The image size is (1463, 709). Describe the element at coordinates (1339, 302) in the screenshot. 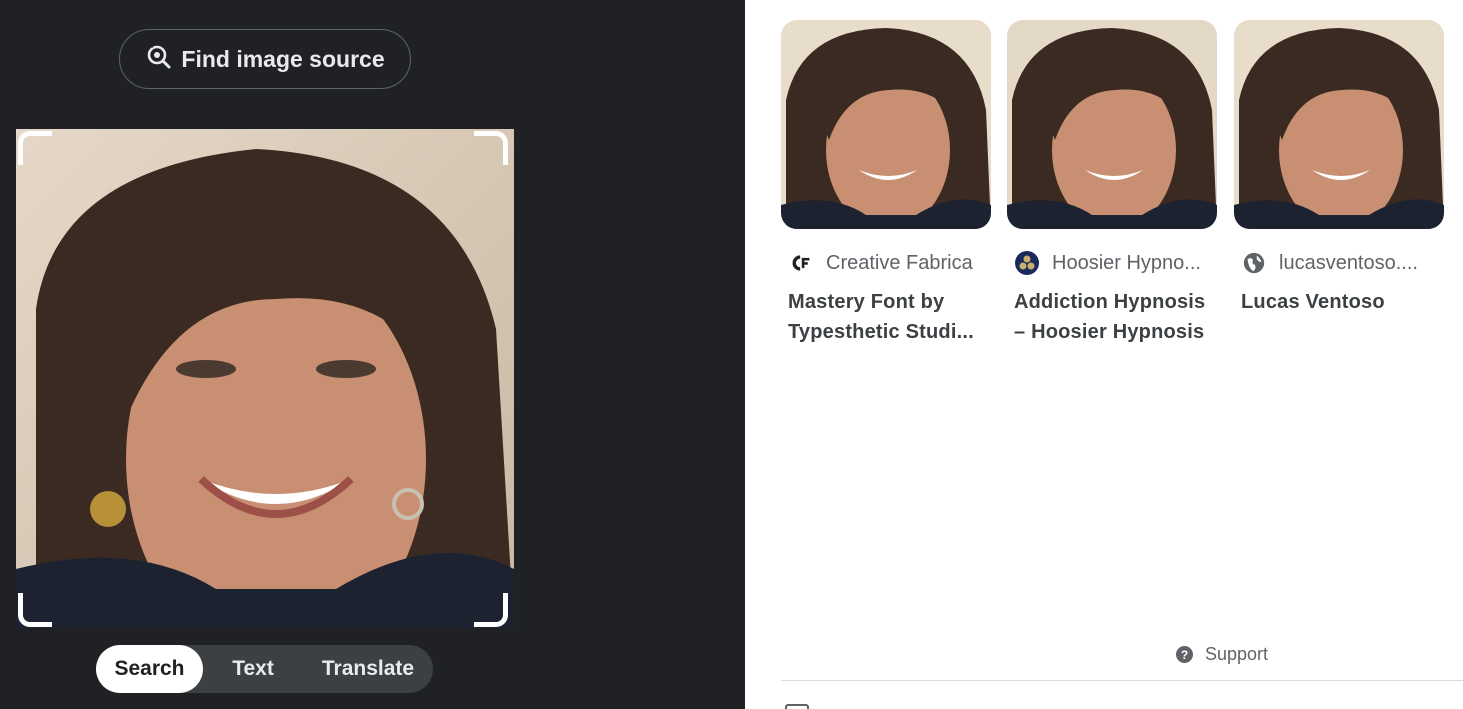

I see `result-title: Lucas Ventoso` at that location.